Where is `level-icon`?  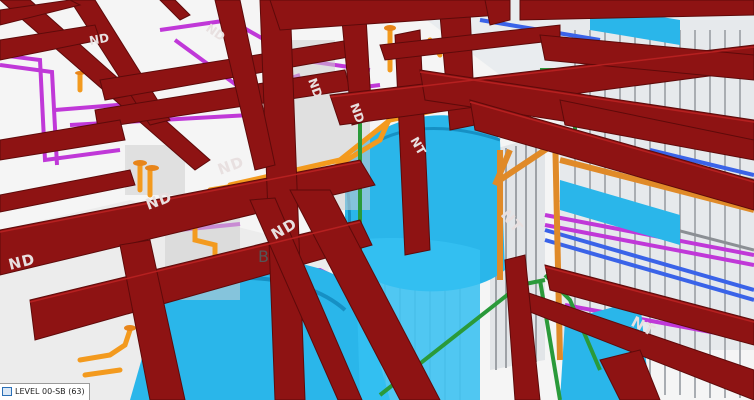 level-icon is located at coordinates (7, 391).